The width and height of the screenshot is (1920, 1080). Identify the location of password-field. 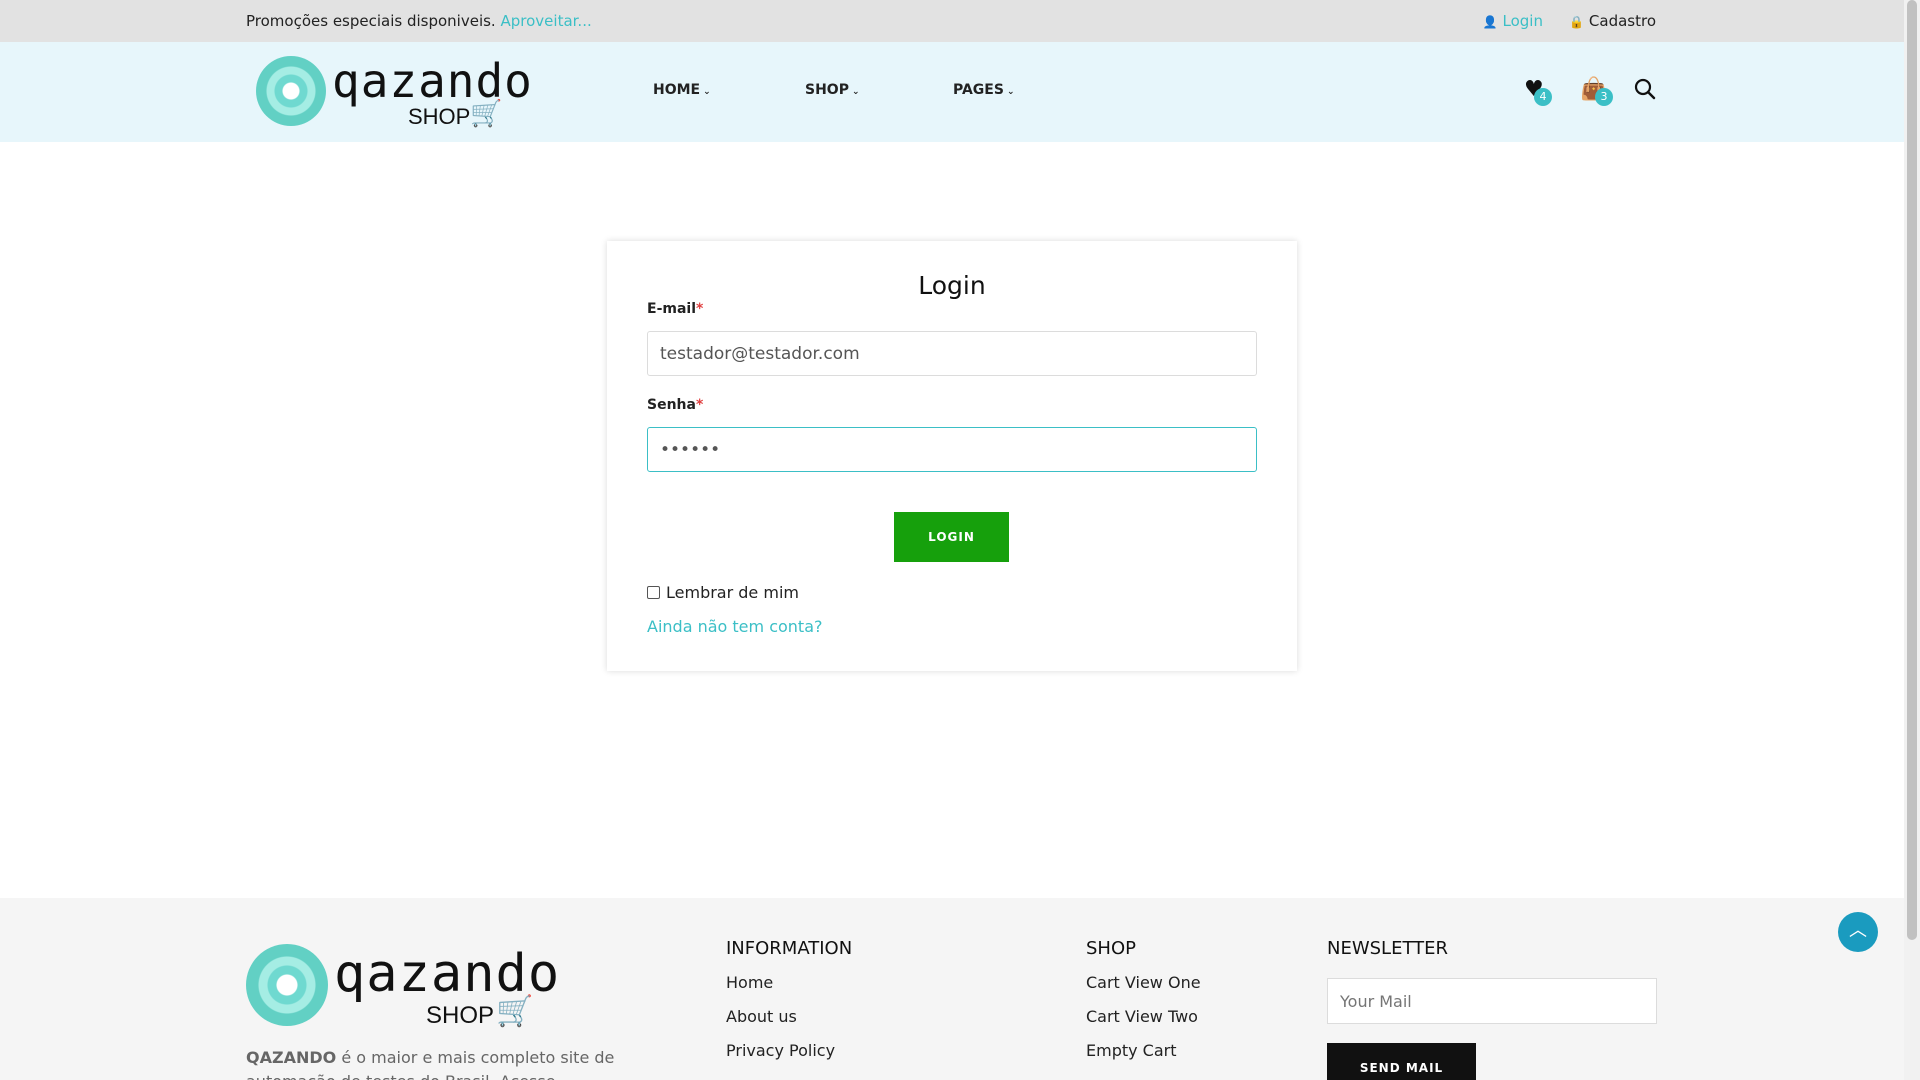
(952, 449).